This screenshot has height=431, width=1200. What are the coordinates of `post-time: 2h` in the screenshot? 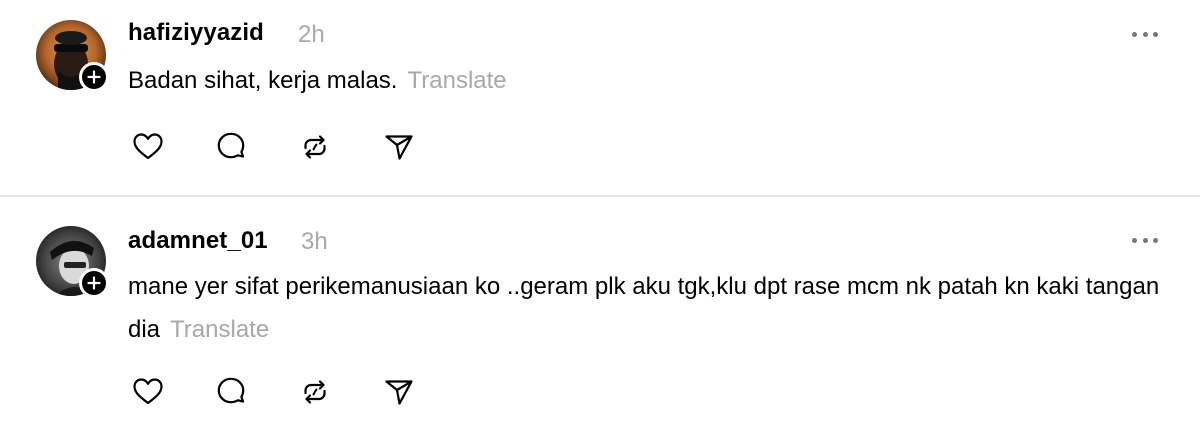 It's located at (311, 34).